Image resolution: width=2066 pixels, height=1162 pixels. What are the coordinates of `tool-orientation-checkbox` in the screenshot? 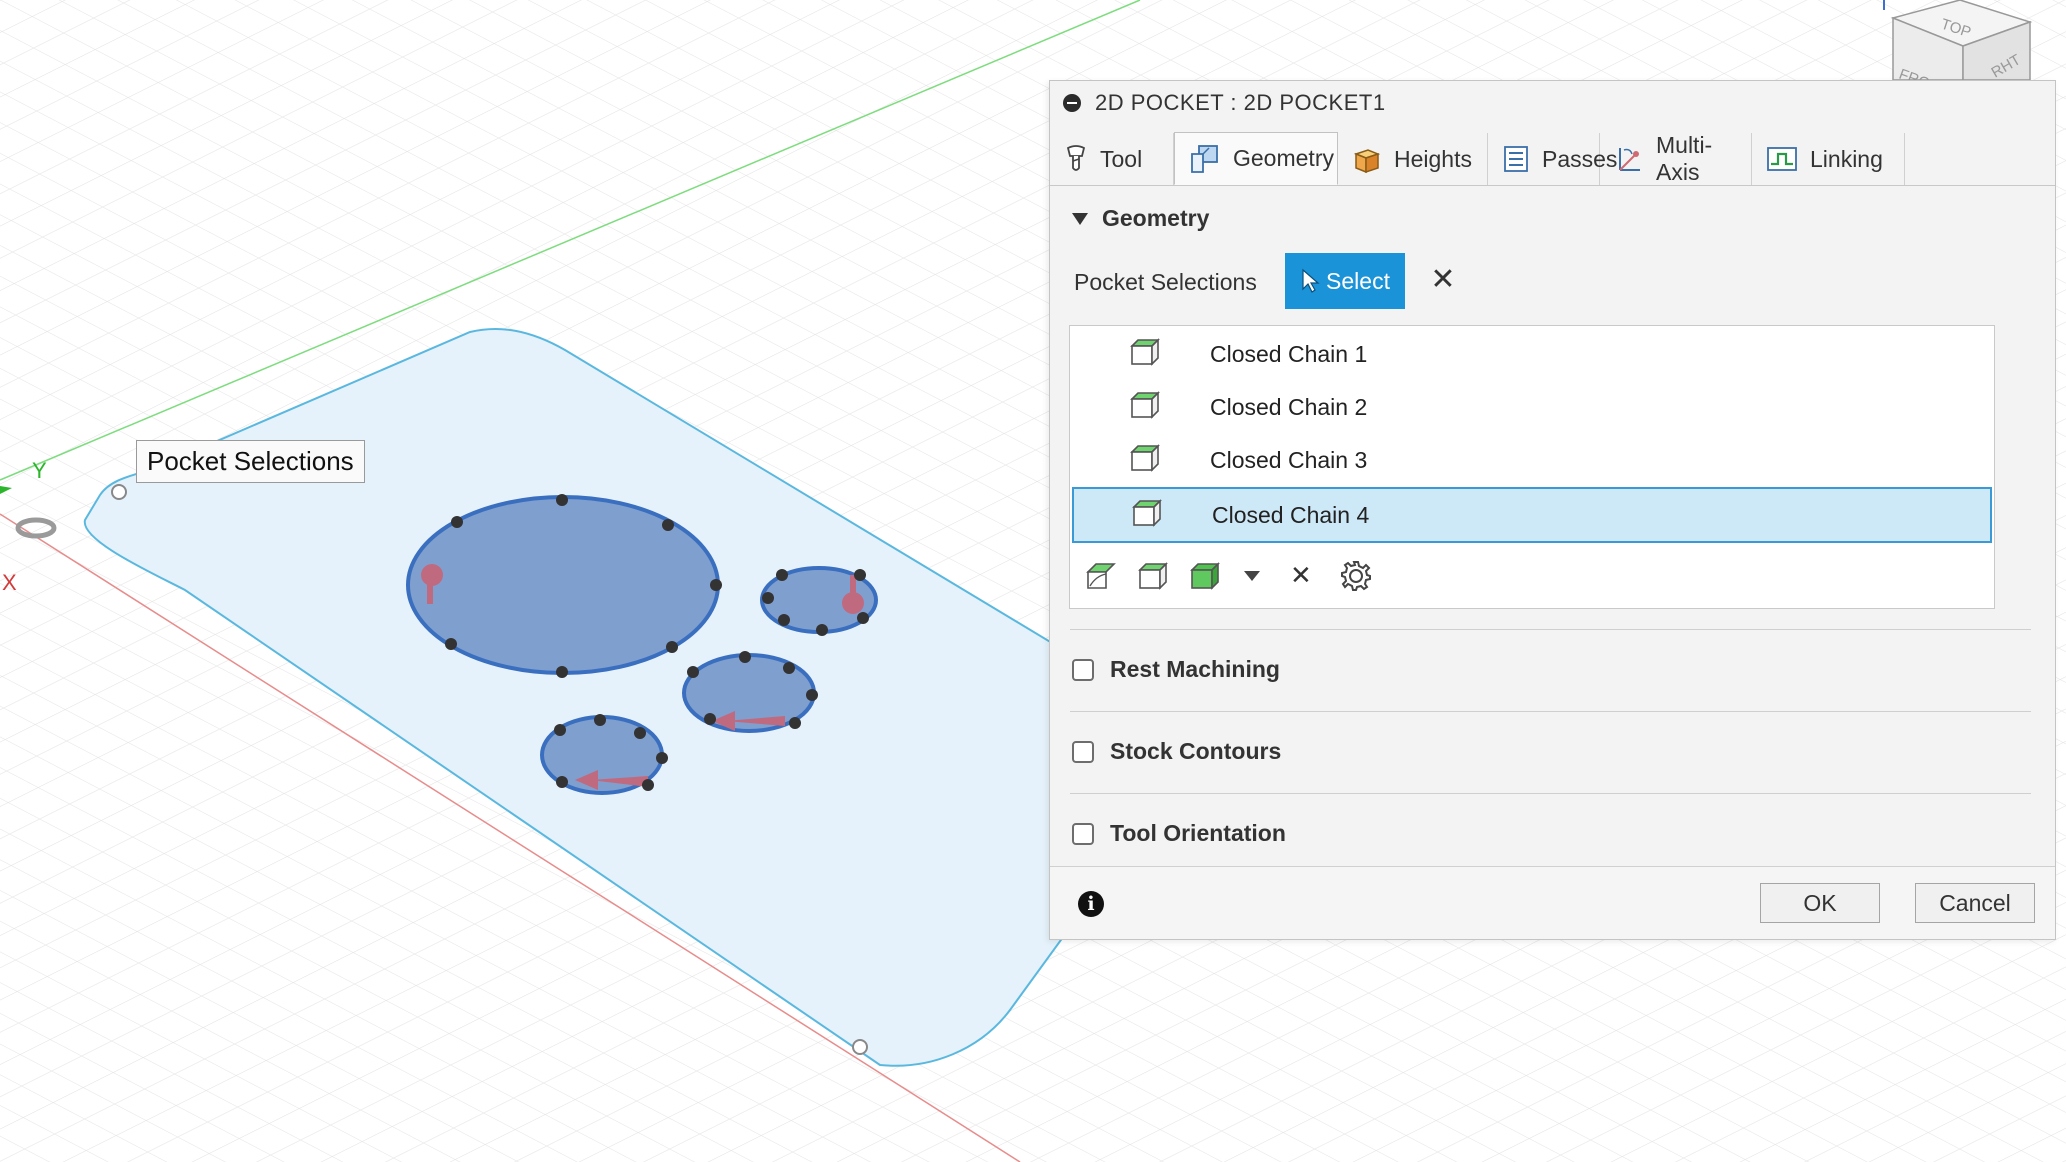 It's located at (1083, 833).